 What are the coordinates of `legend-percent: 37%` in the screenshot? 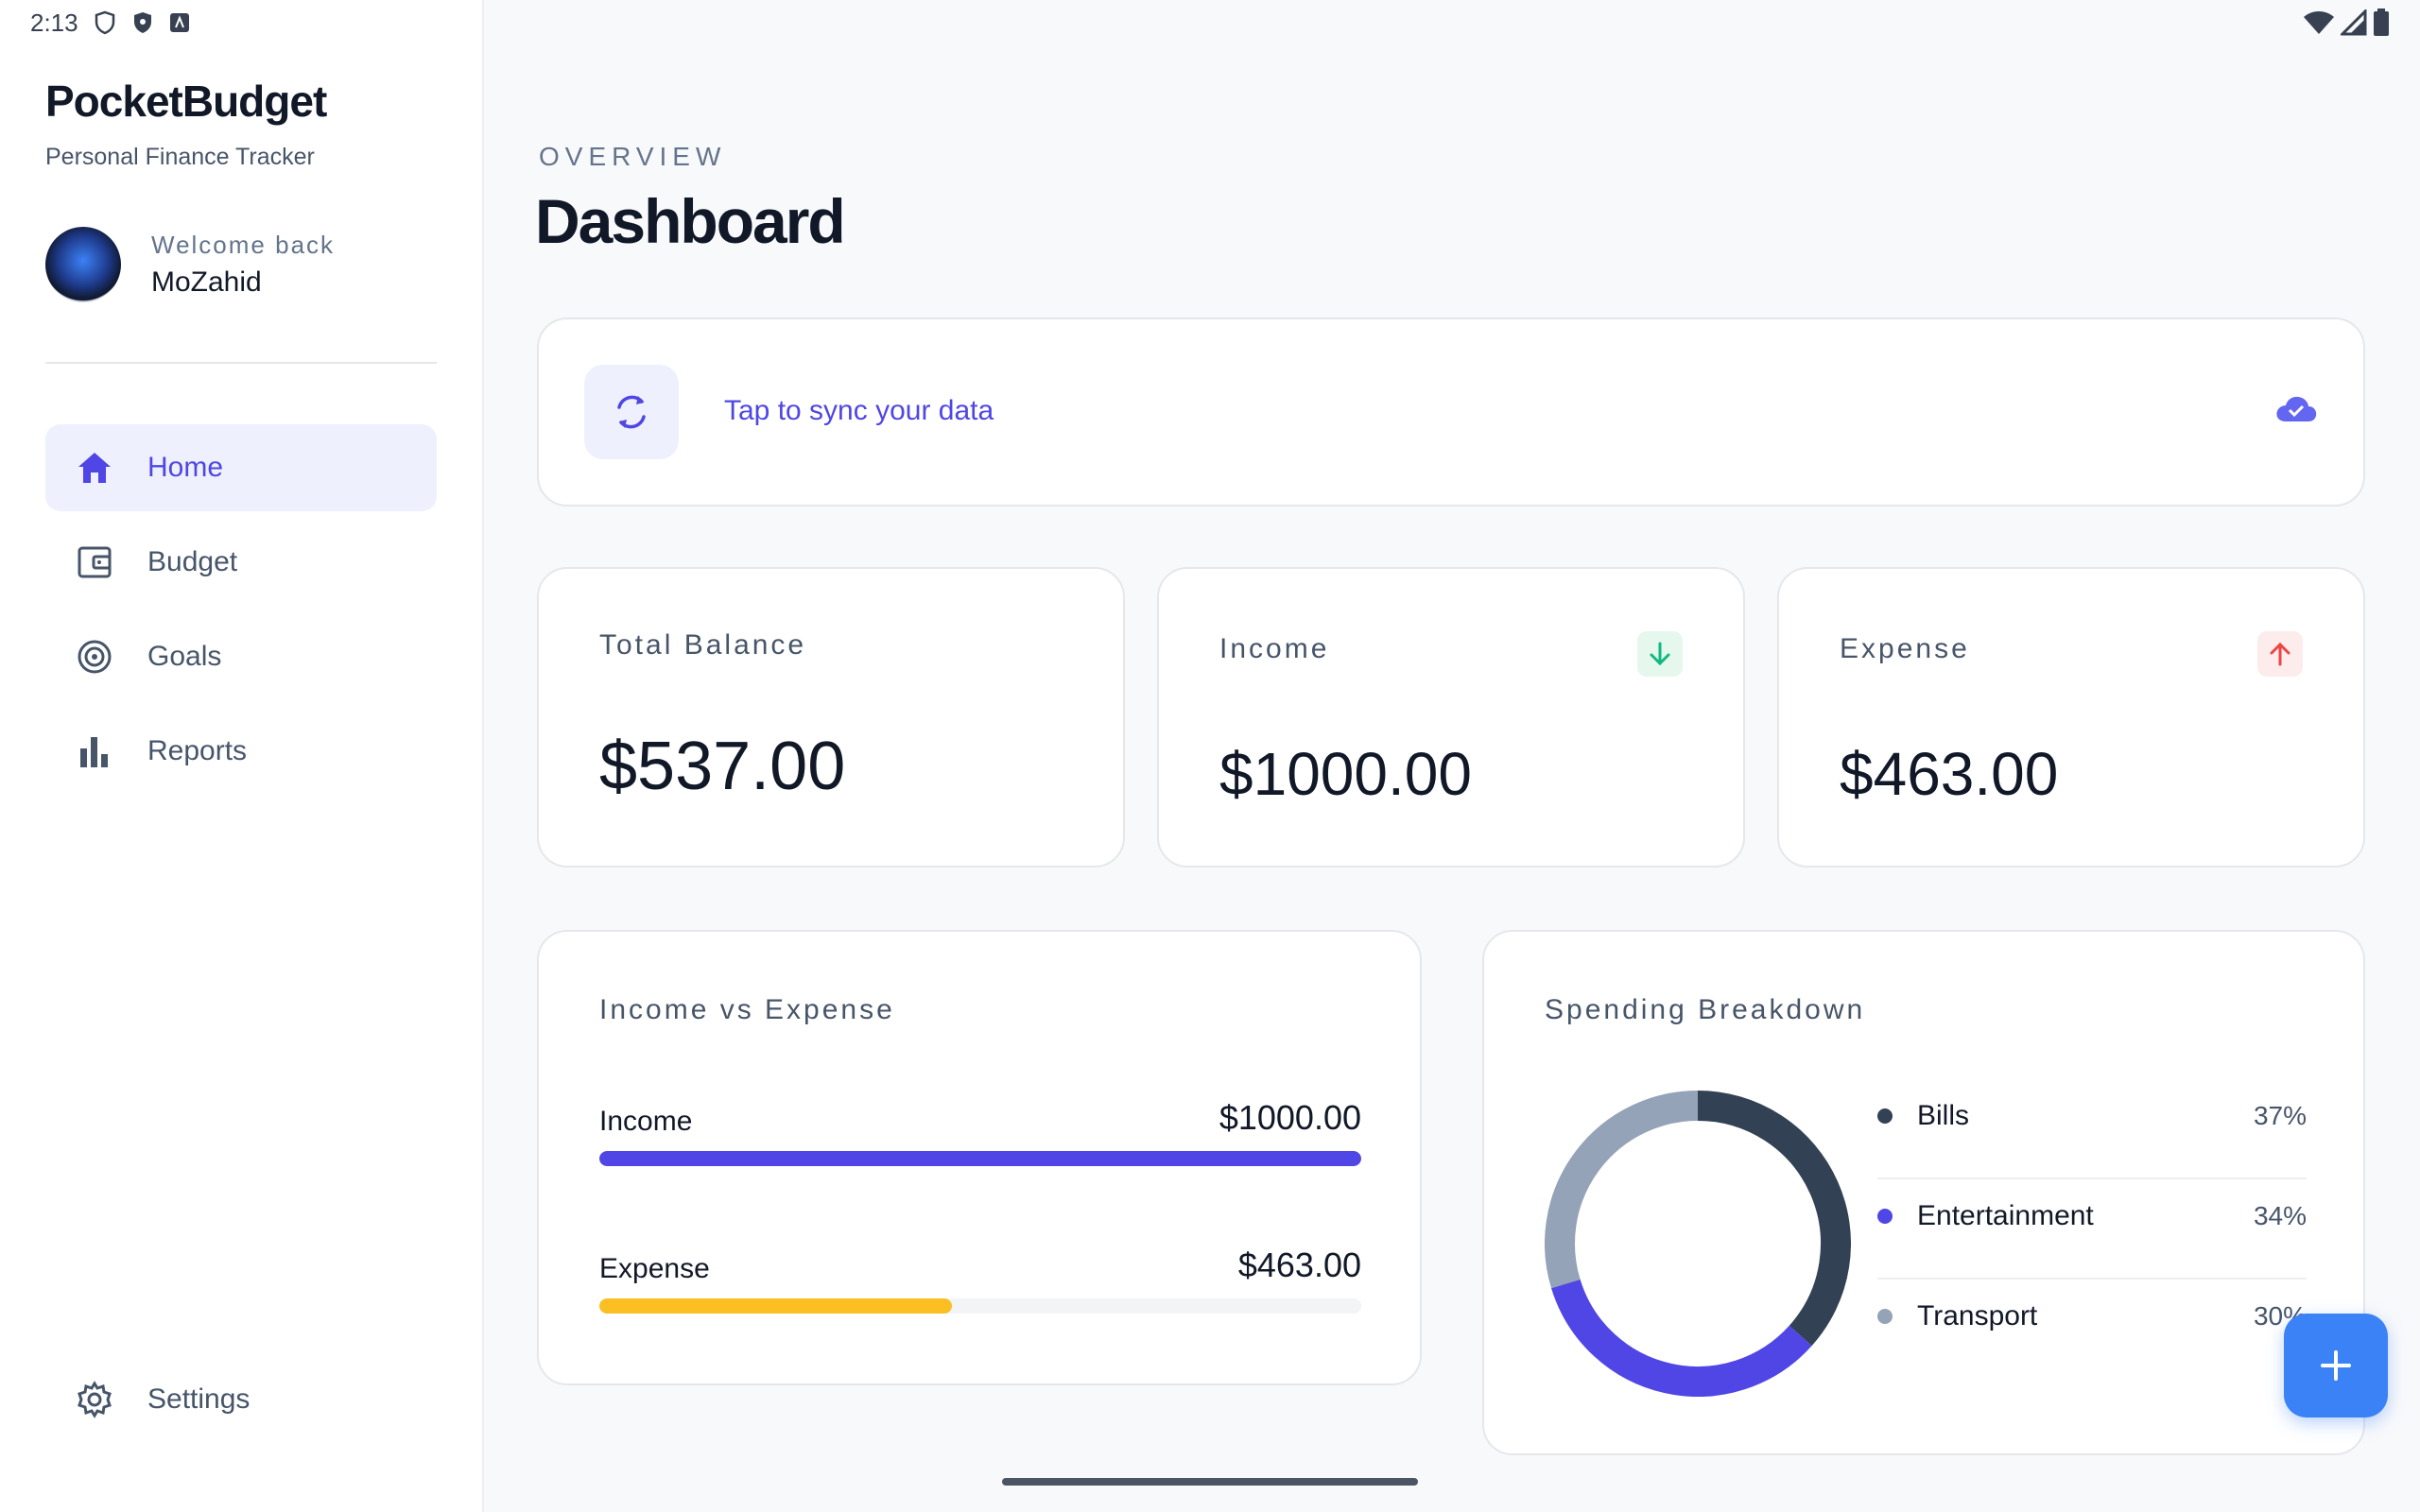 It's located at (2280, 1115).